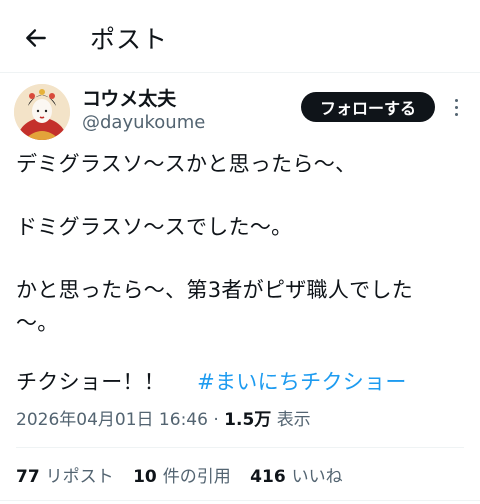 This screenshot has height=504, width=480. What do you see at coordinates (182, 474) in the screenshot?
I see `quotes-stat: 10 件の引用` at bounding box center [182, 474].